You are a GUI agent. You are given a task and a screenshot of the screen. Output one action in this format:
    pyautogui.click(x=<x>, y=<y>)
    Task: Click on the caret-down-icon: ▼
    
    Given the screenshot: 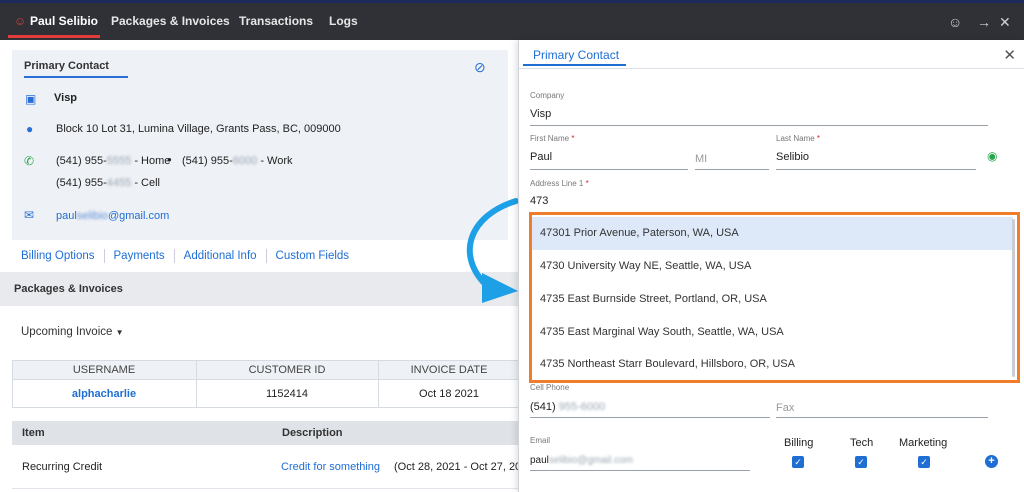 What is the action you would take?
    pyautogui.click(x=119, y=332)
    